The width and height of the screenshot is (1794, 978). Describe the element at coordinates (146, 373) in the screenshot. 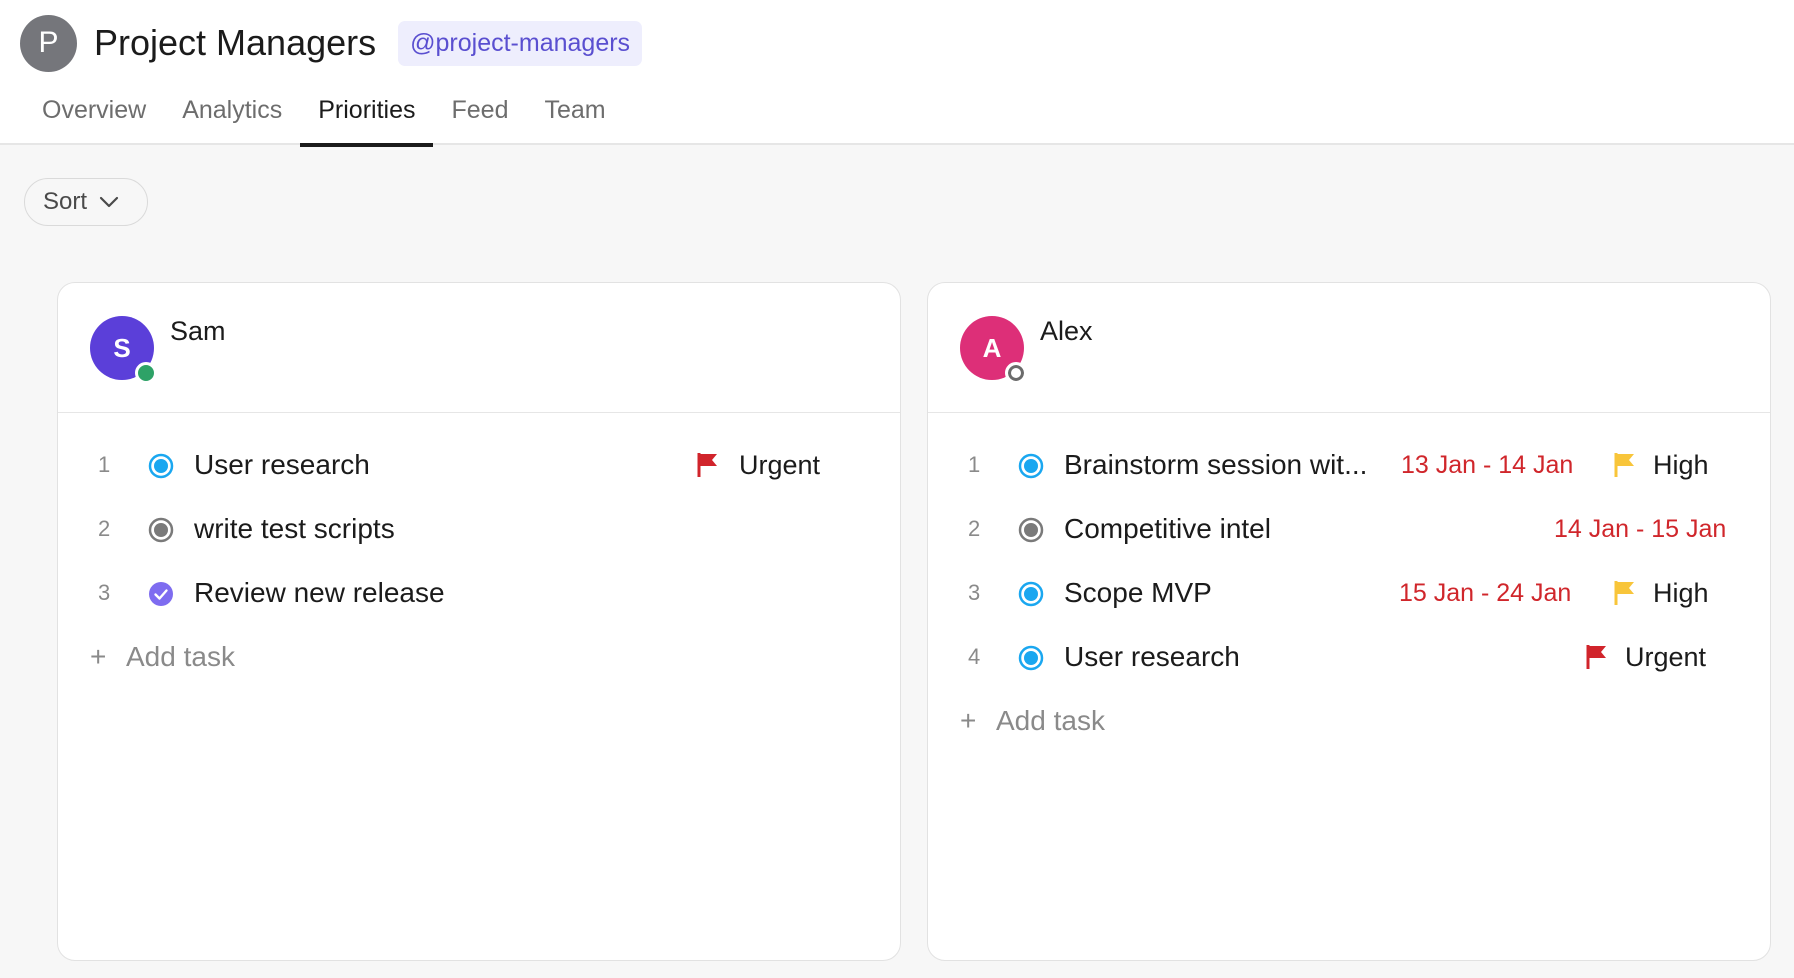

I see `online-status-dot` at that location.